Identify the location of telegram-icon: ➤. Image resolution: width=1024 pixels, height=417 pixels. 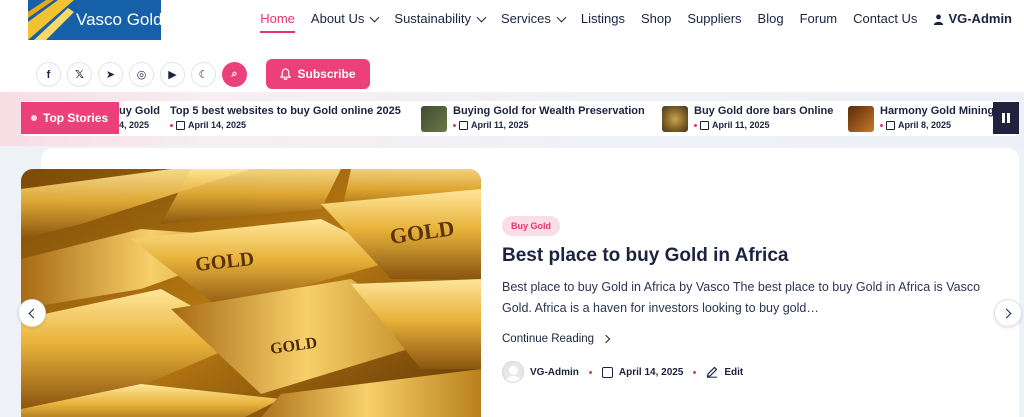
(110, 74).